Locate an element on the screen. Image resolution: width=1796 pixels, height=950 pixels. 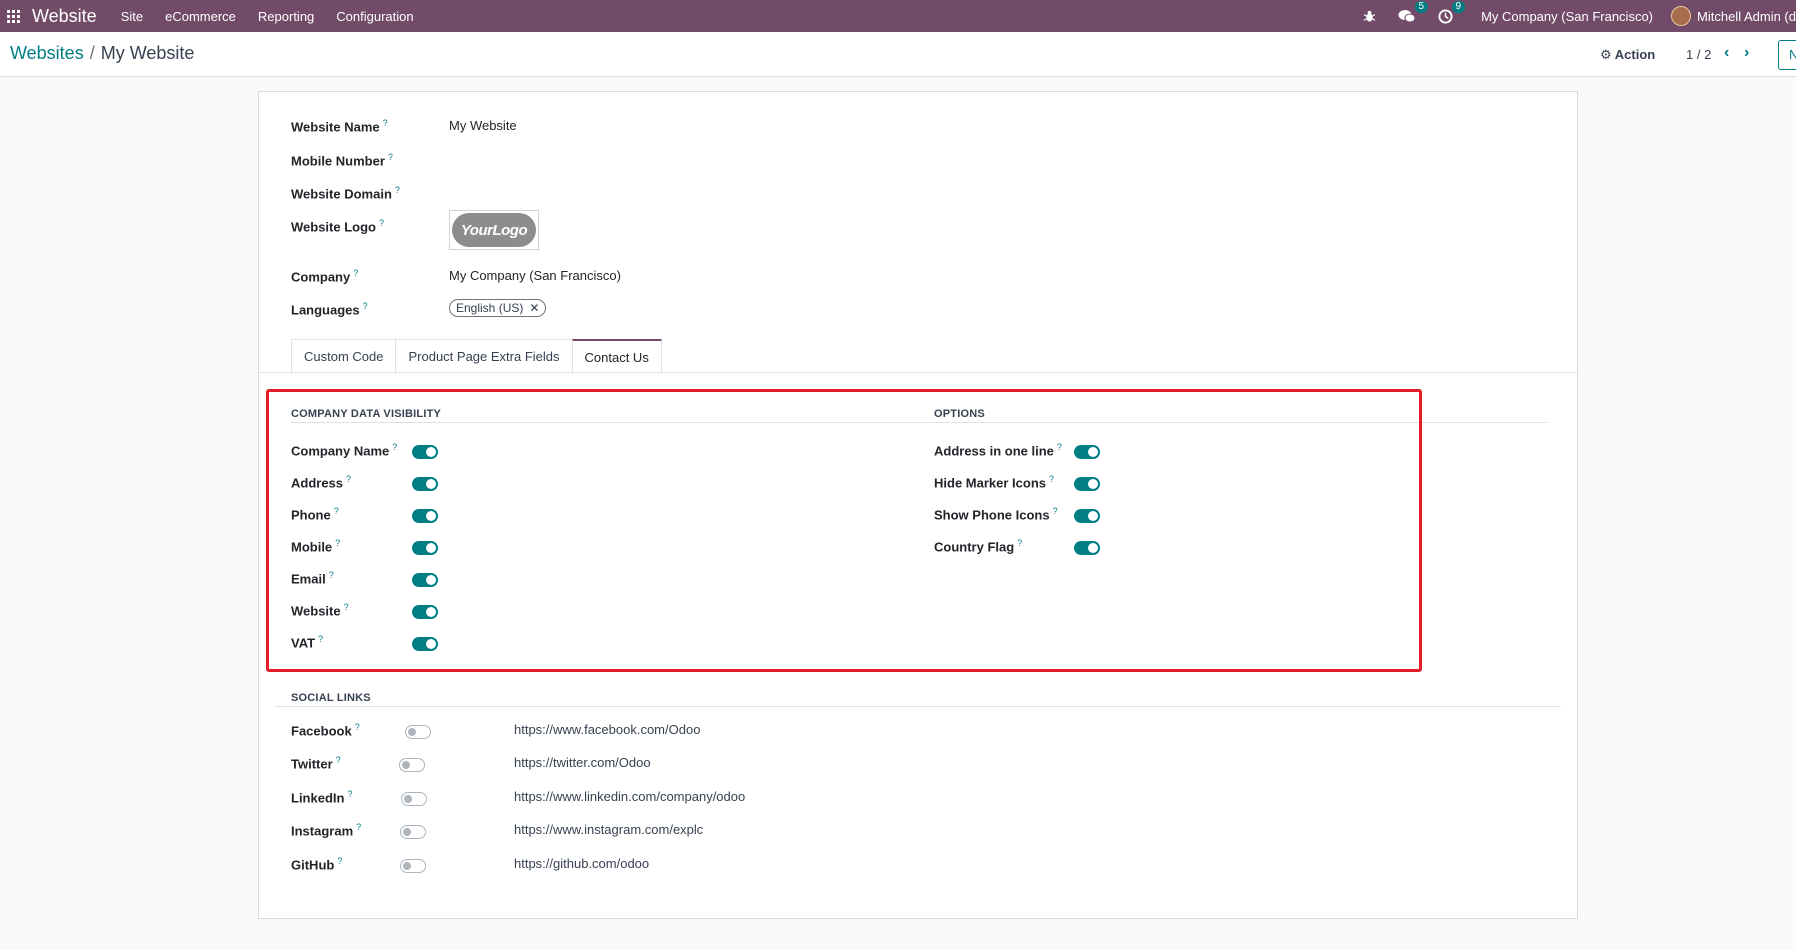
menu-configuration: Configuration is located at coordinates (374, 16).